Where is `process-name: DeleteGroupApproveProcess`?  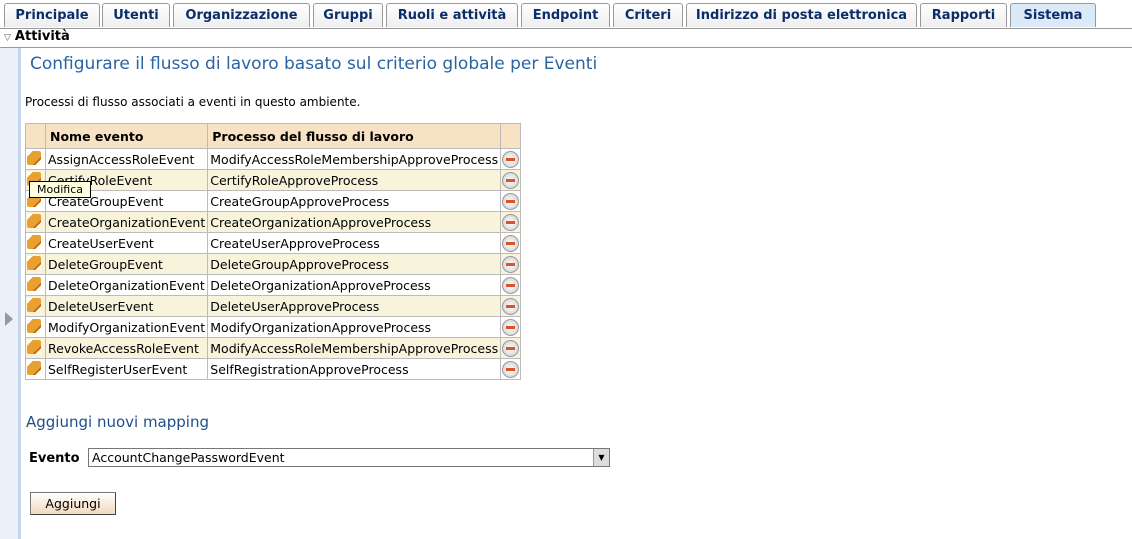
process-name: DeleteGroupApproveProcess is located at coordinates (354, 264).